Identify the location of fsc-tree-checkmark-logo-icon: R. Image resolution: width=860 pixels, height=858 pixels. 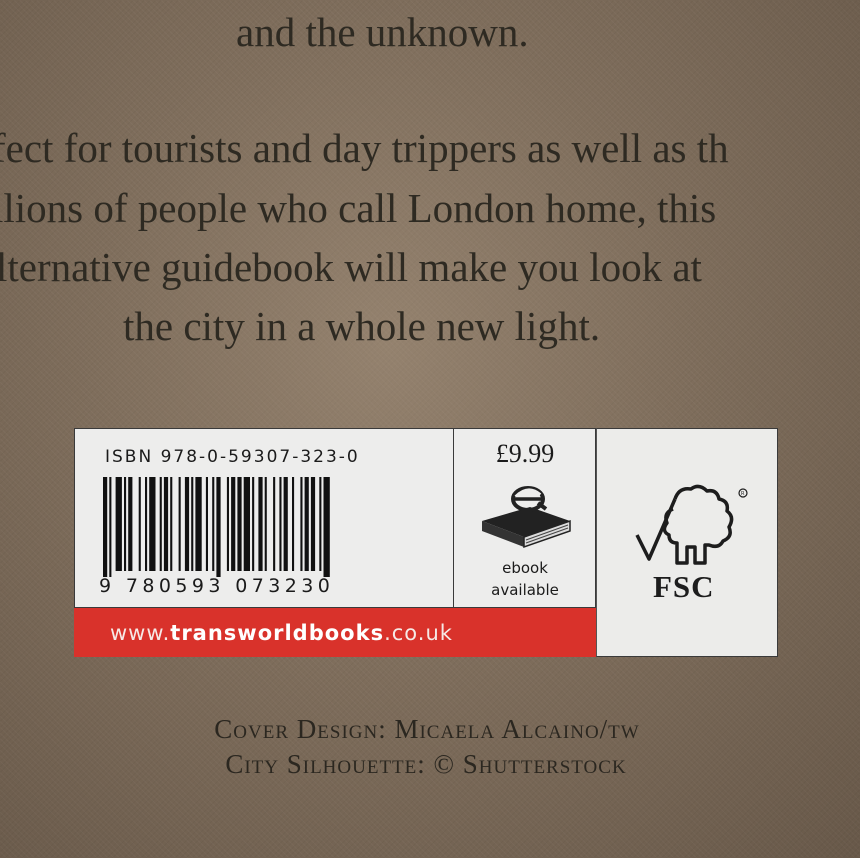
(691, 524).